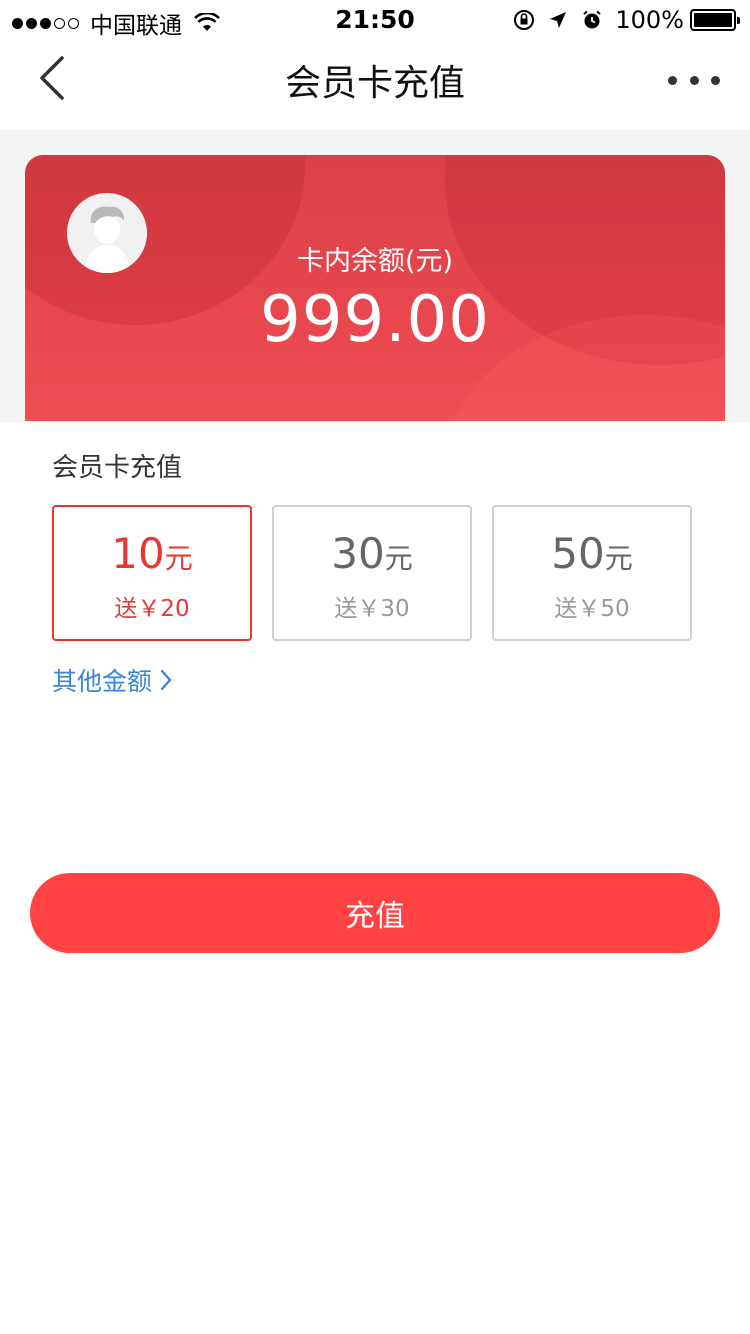 The height and width of the screenshot is (1334, 750). I want to click on alarm-clock-icon, so click(592, 19).